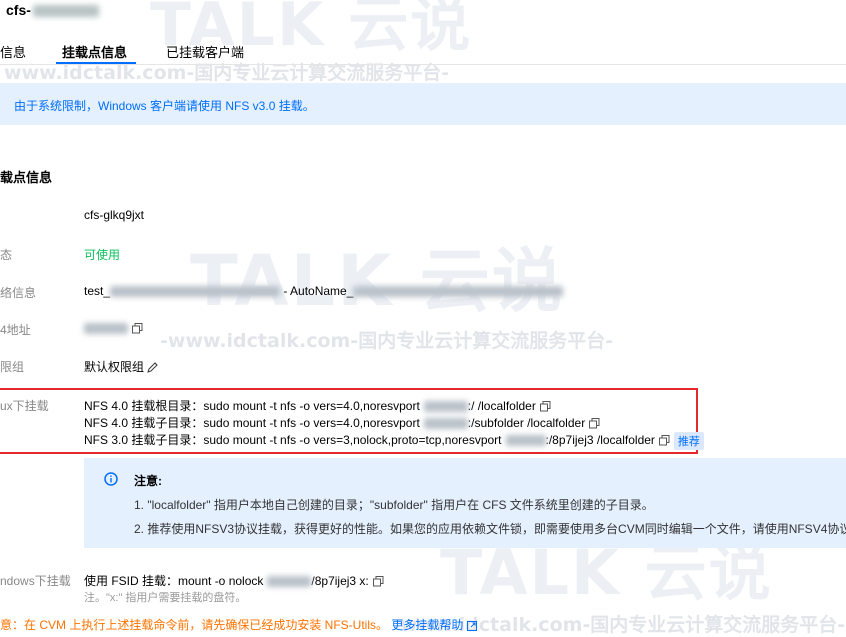 The height and width of the screenshot is (637, 846). What do you see at coordinates (121, 366) in the screenshot?
I see `permission-value: 默认权限组` at bounding box center [121, 366].